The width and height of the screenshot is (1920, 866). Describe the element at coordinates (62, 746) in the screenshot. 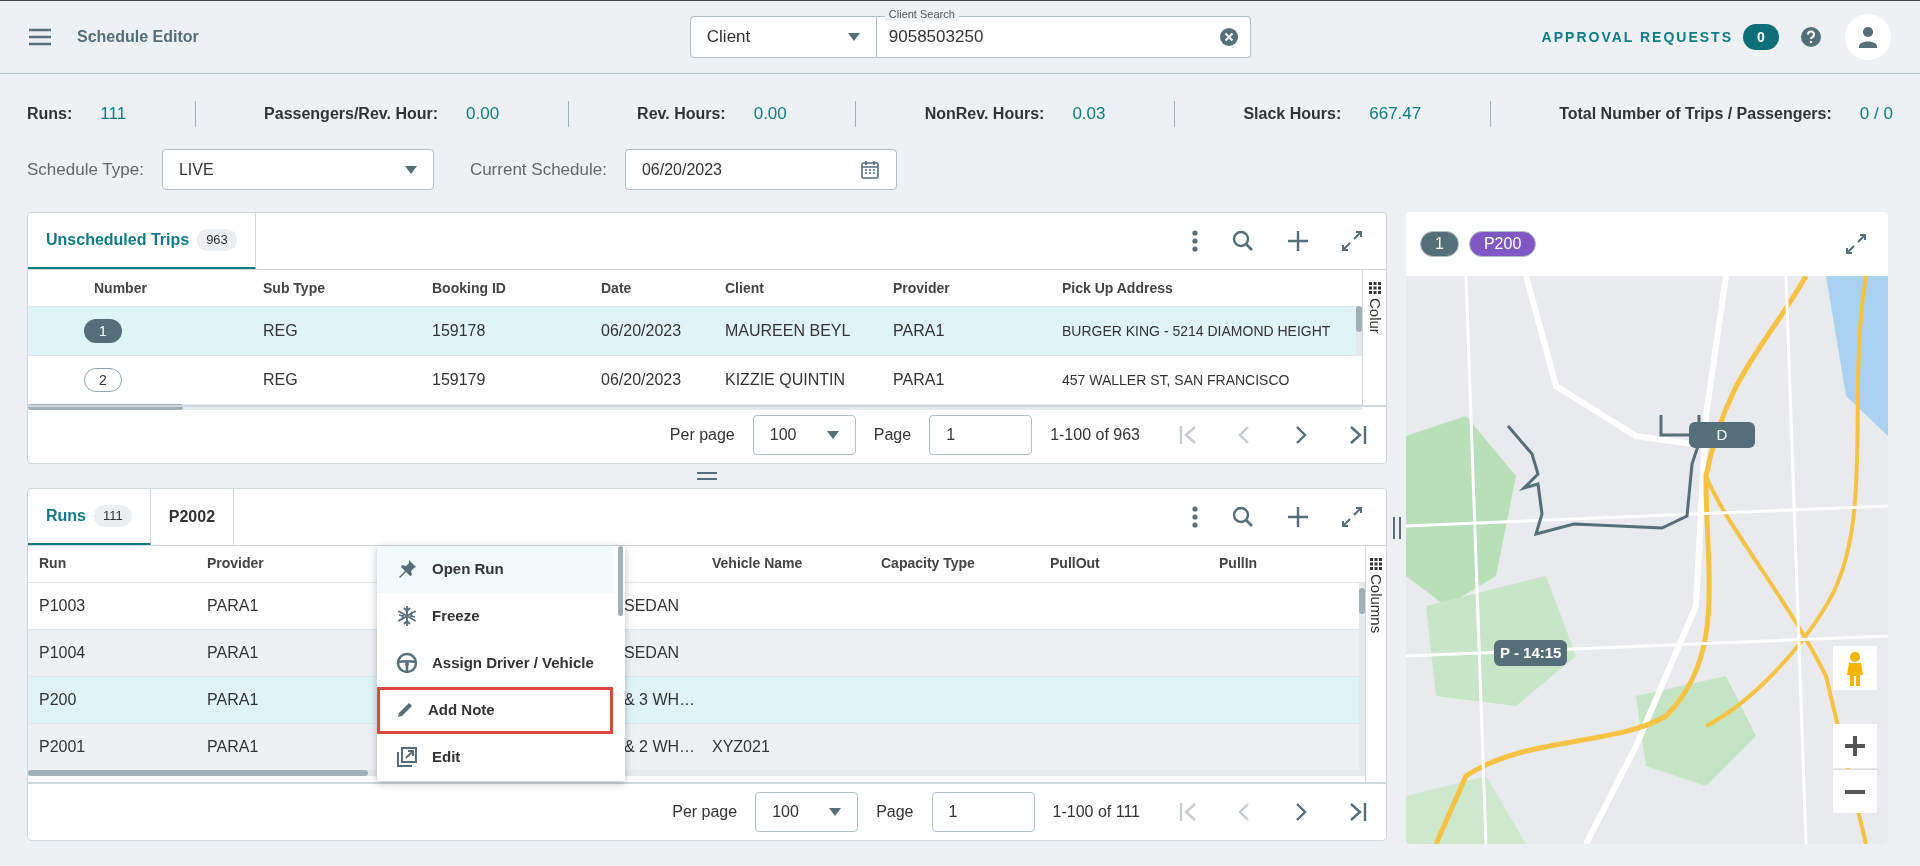

I see `table-cell: P2001` at that location.